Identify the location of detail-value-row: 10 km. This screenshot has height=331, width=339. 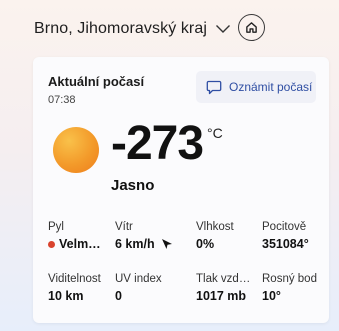
(83, 296).